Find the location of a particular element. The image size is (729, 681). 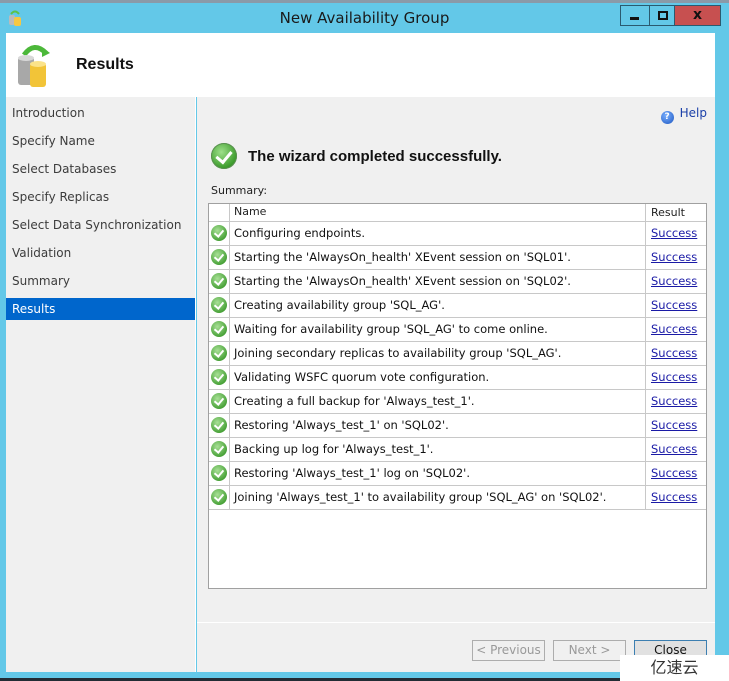

maximize-button is located at coordinates (662, 15).